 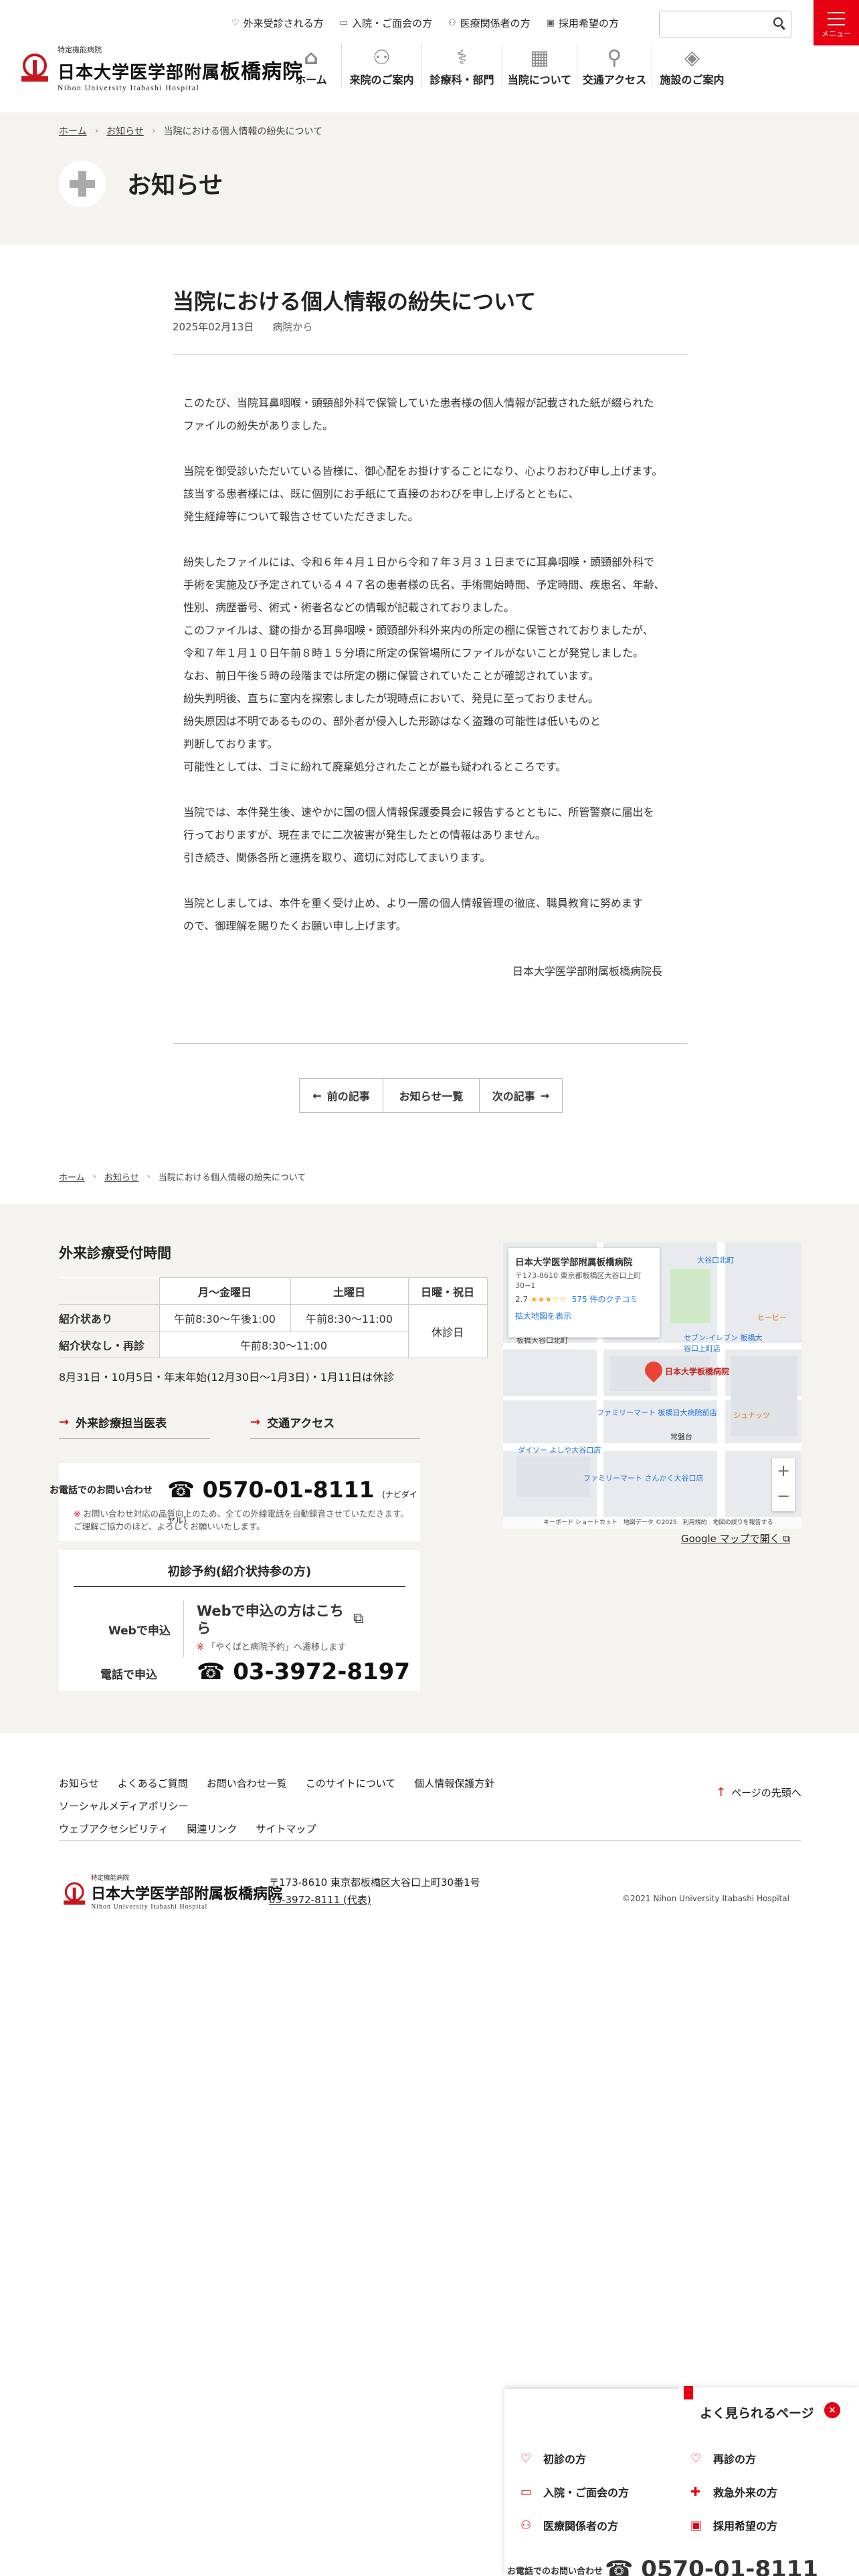 What do you see at coordinates (225, 1291) in the screenshot?
I see `col-header: 月〜金曜日` at bounding box center [225, 1291].